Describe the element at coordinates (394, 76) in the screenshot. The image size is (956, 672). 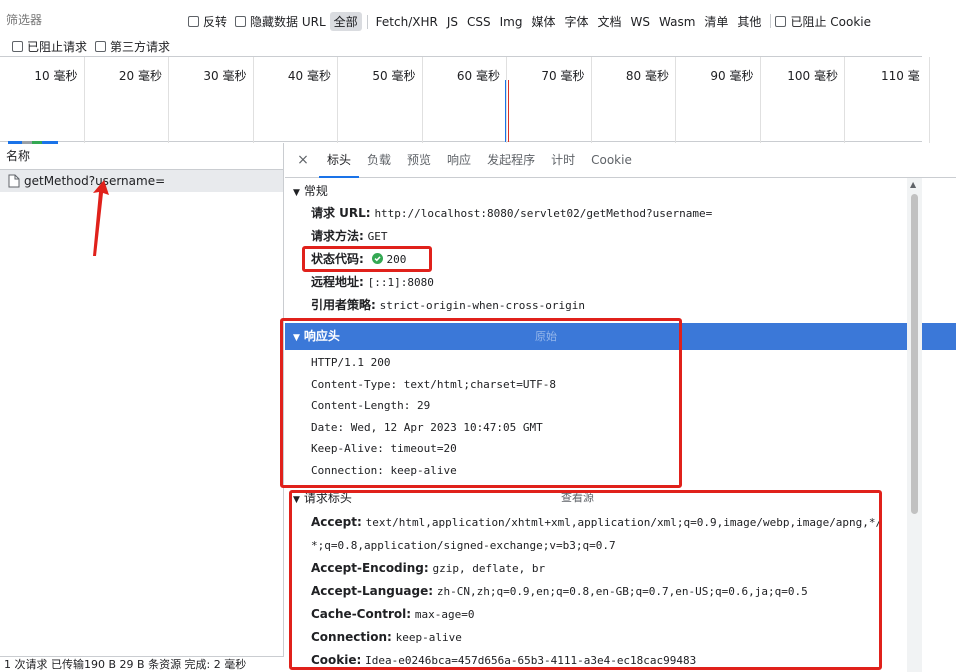
I see `timeline-tick-label: 50 毫秒` at that location.